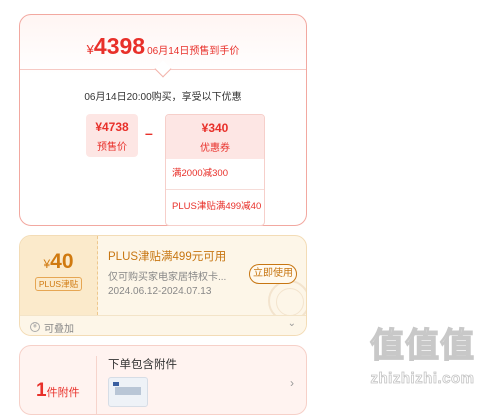 The height and width of the screenshot is (415, 500). What do you see at coordinates (215, 128) in the screenshot?
I see `coupon-value: ¥340` at bounding box center [215, 128].